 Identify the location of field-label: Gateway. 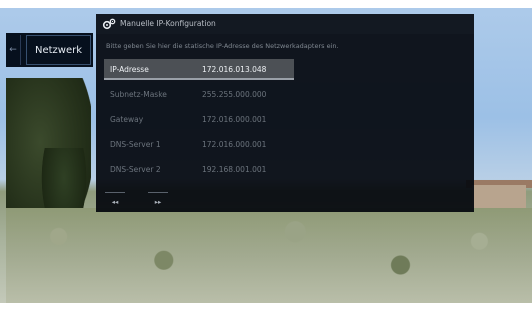
(127, 119).